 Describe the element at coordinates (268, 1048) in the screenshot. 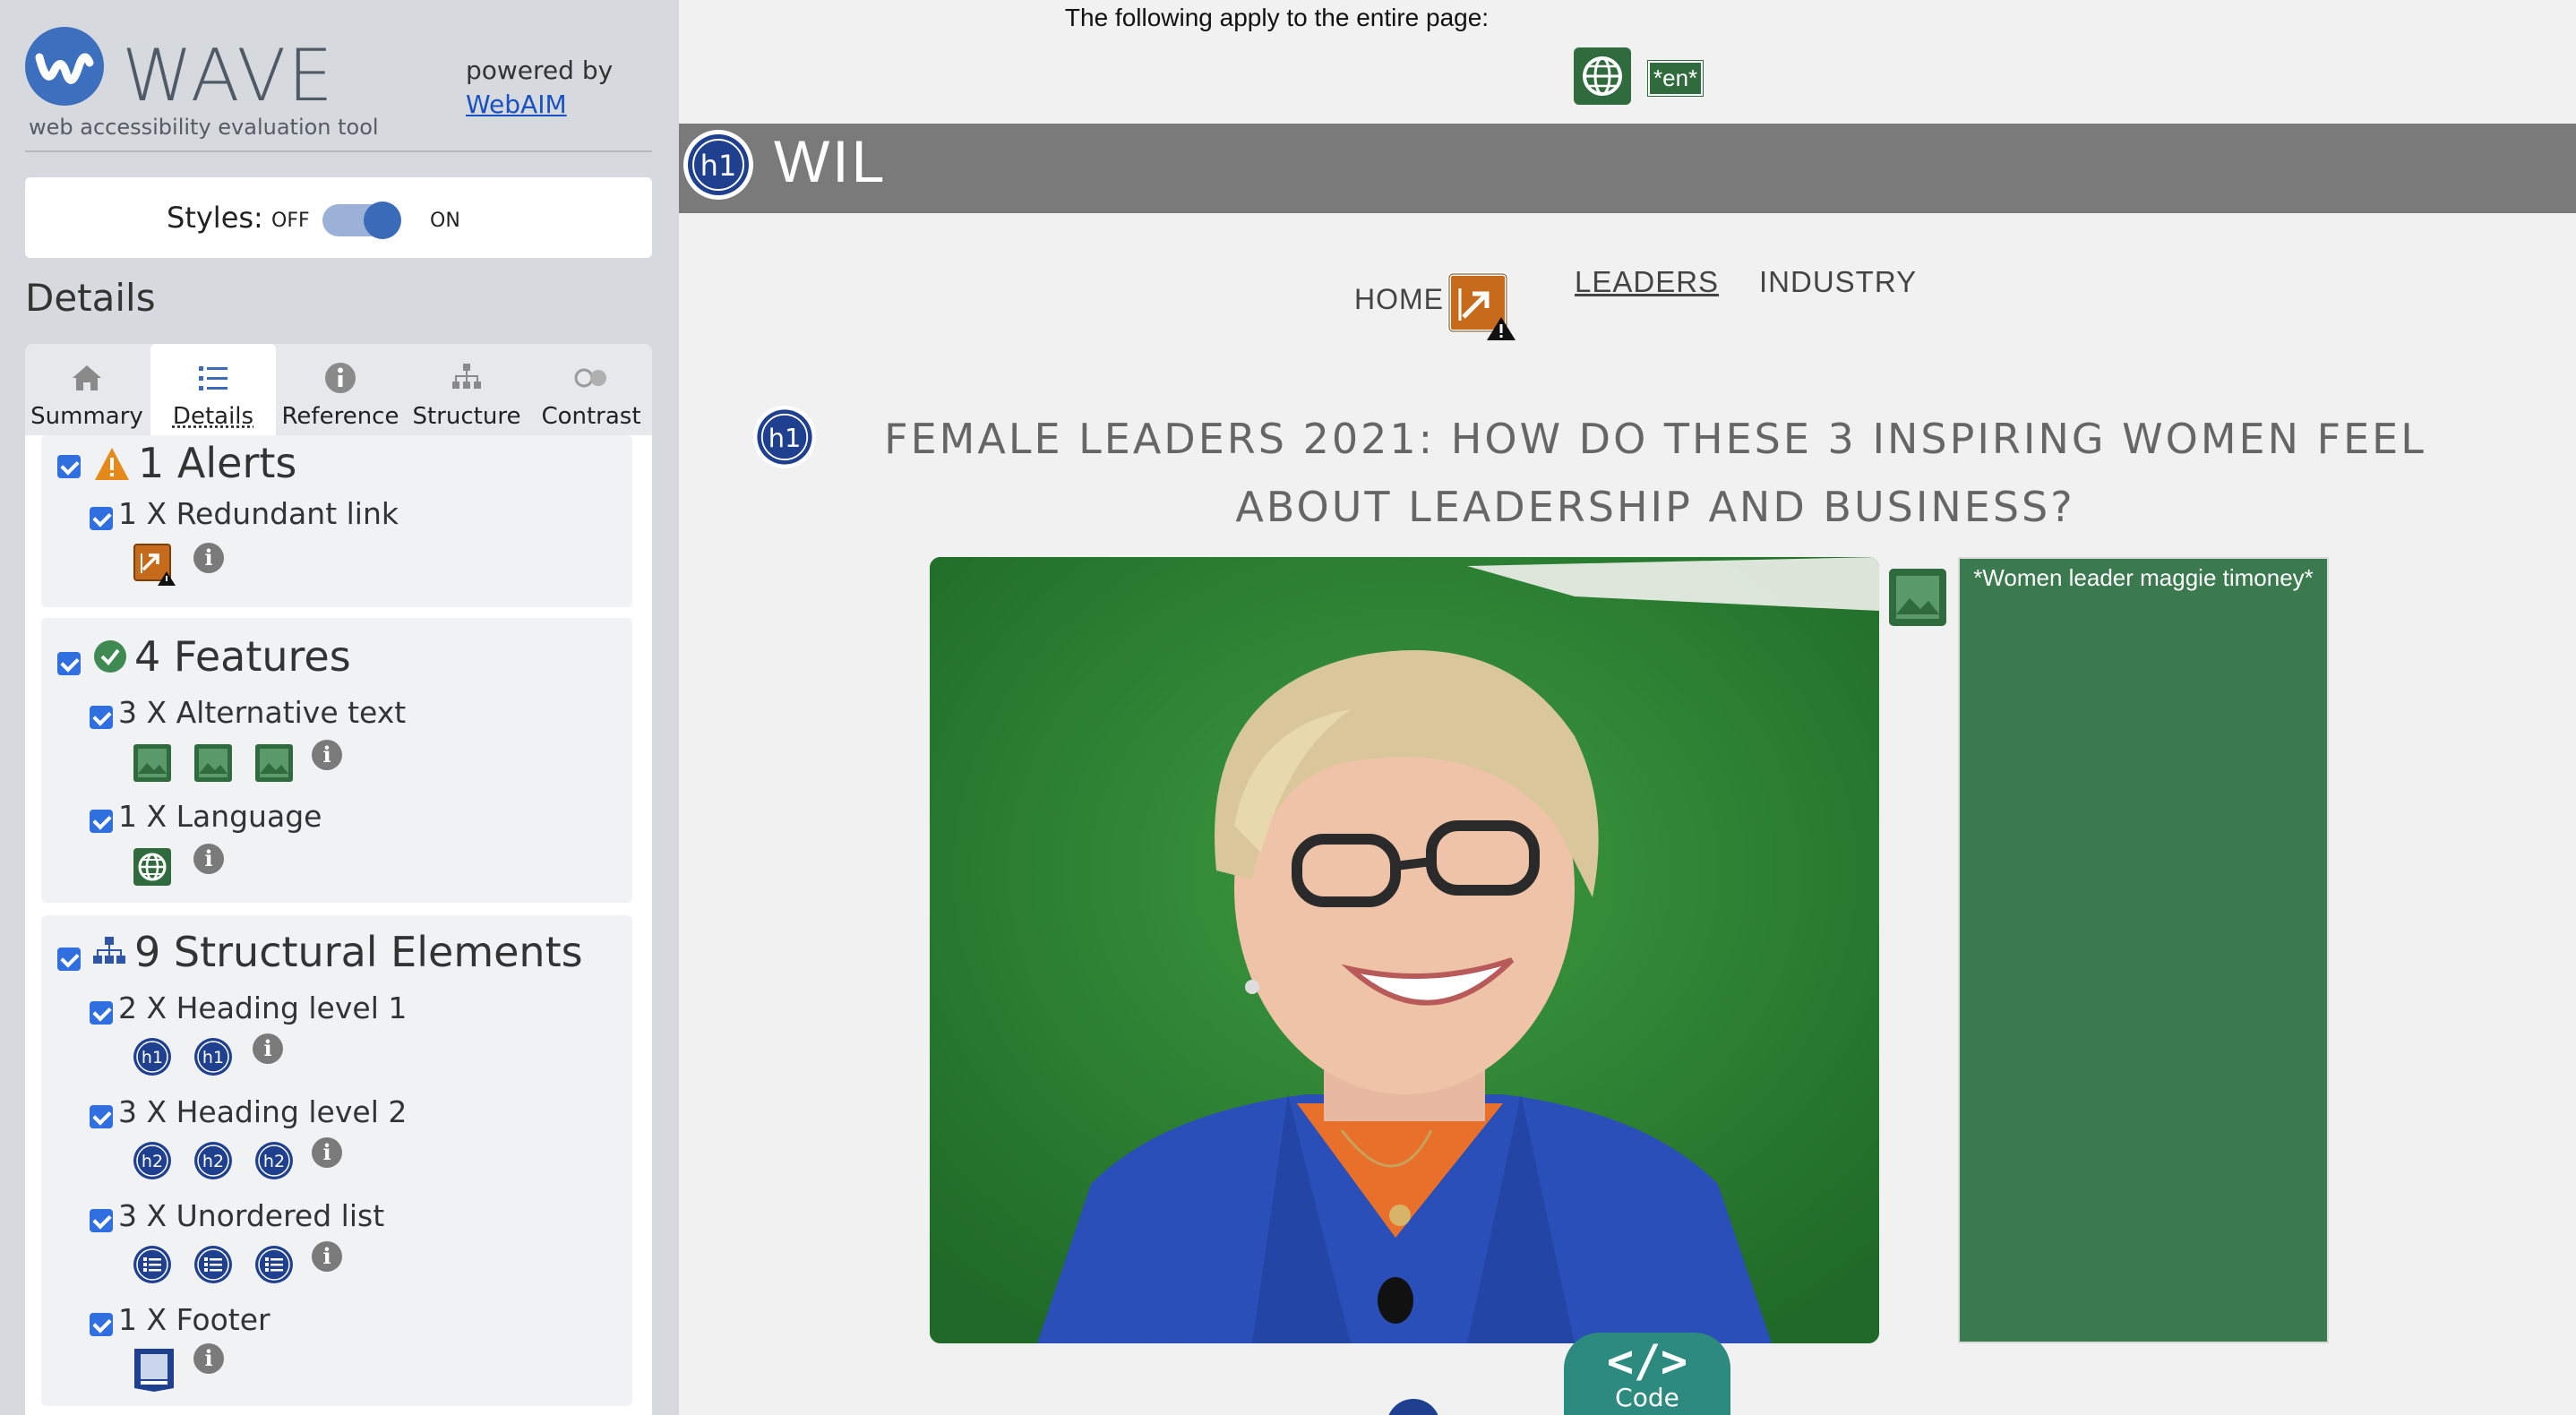

I see `heading1-info-icon: i` at that location.